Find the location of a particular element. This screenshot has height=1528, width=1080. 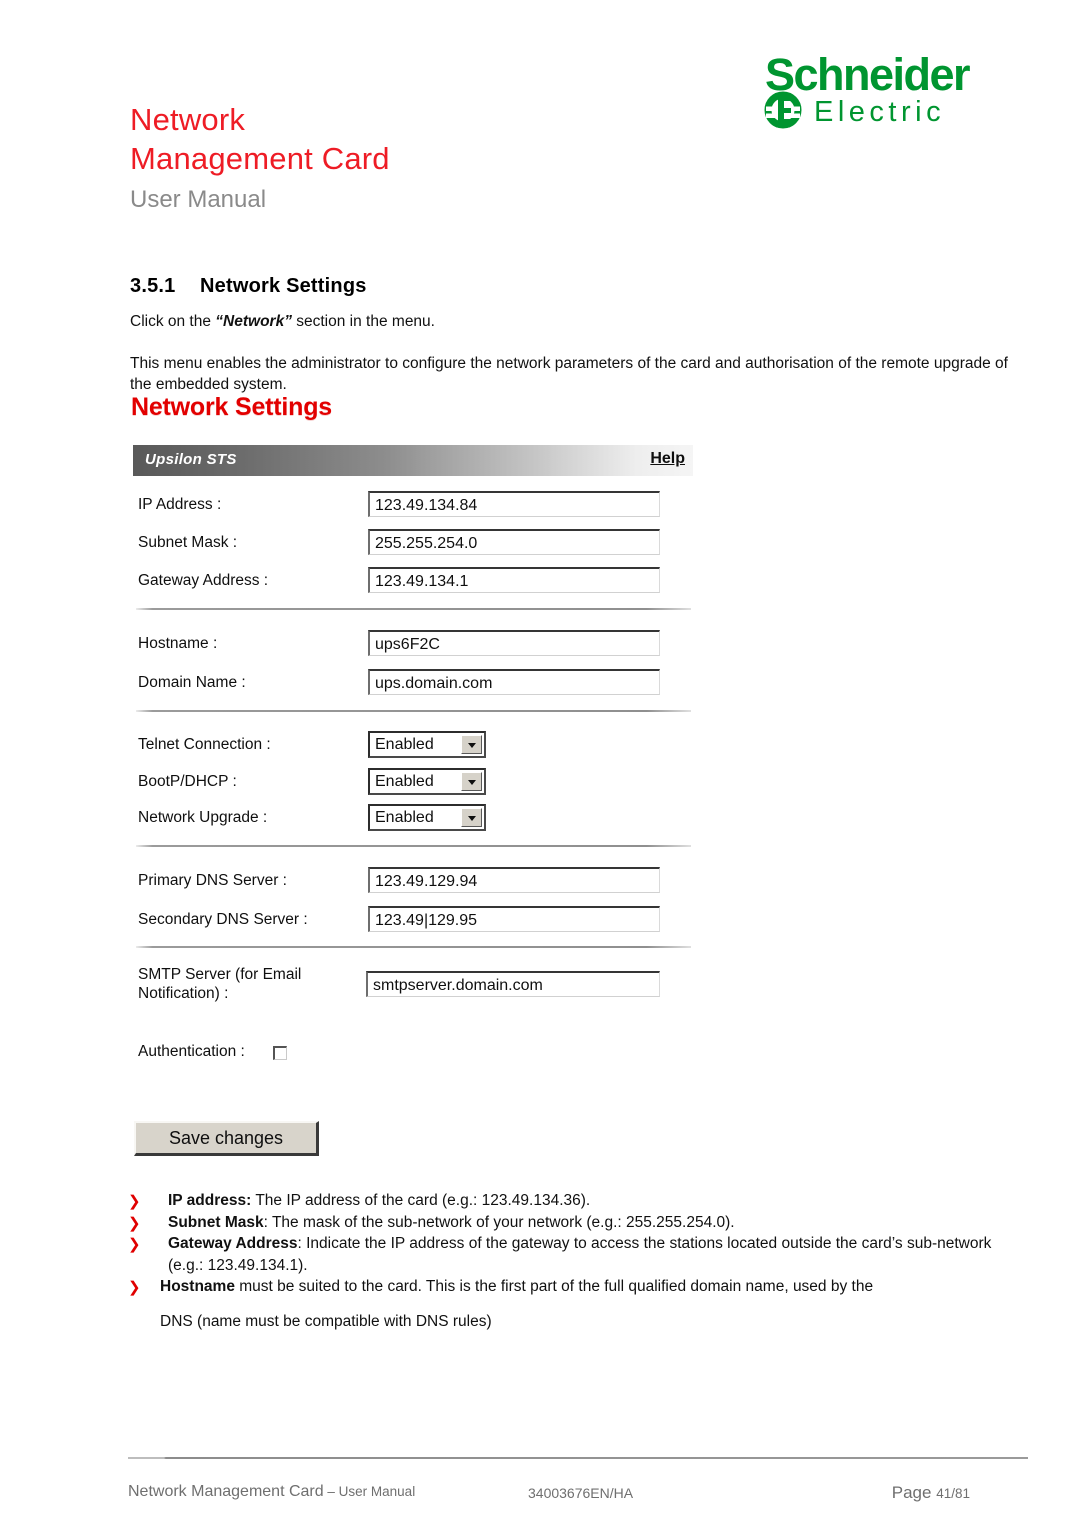

section-heading: 3.5.1 Network Settings is located at coordinates (248, 286).